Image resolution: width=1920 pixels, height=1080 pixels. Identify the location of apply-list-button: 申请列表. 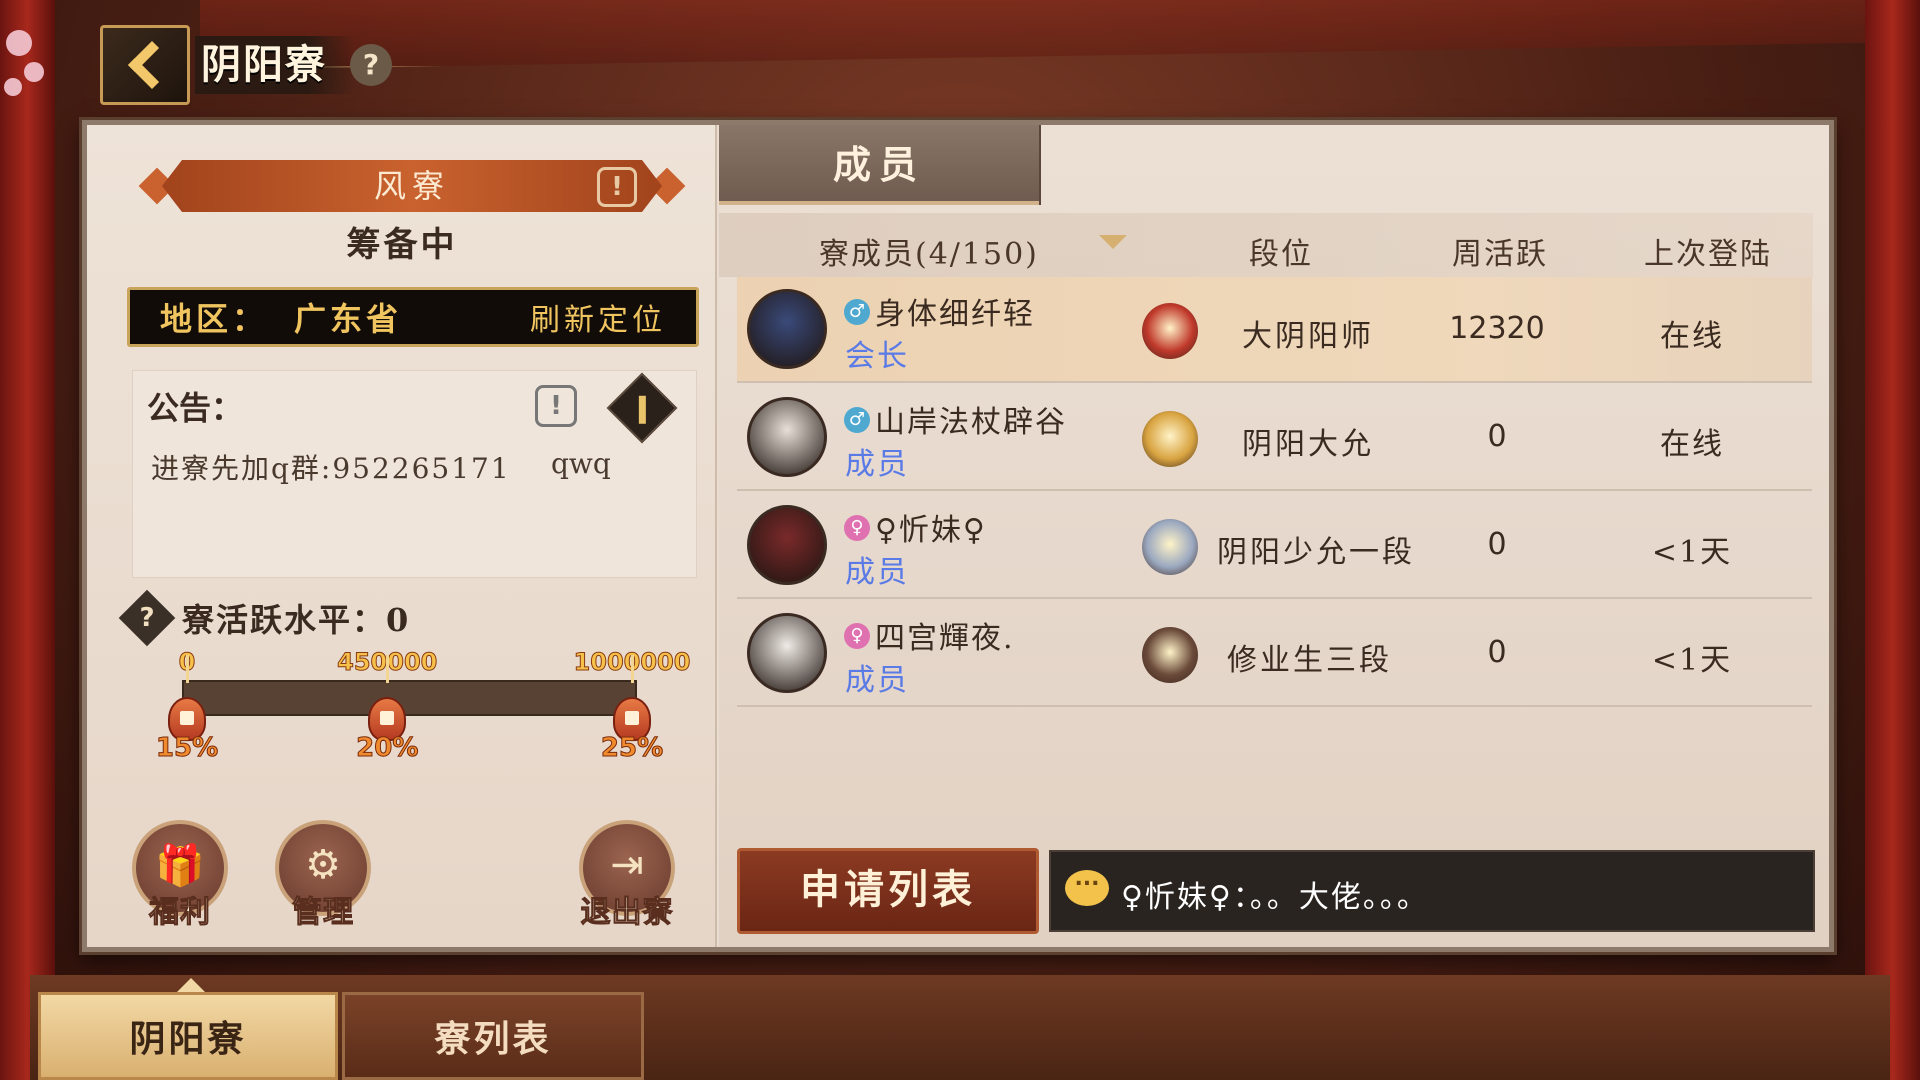
(888, 891).